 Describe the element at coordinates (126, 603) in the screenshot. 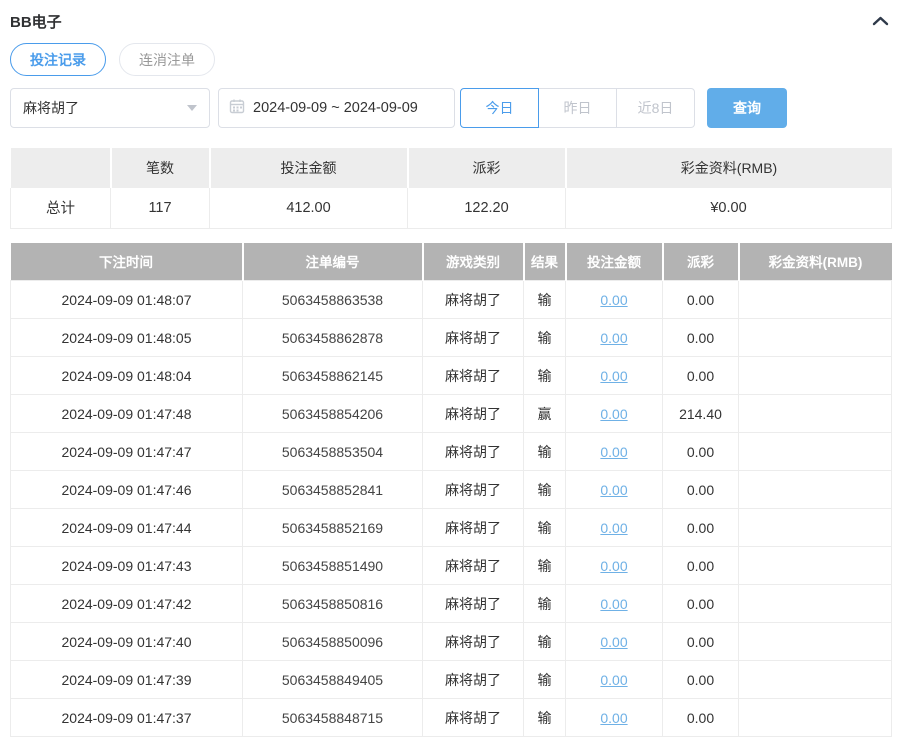

I see `bet-time-cell: 2024-09-09 01:47:42` at that location.